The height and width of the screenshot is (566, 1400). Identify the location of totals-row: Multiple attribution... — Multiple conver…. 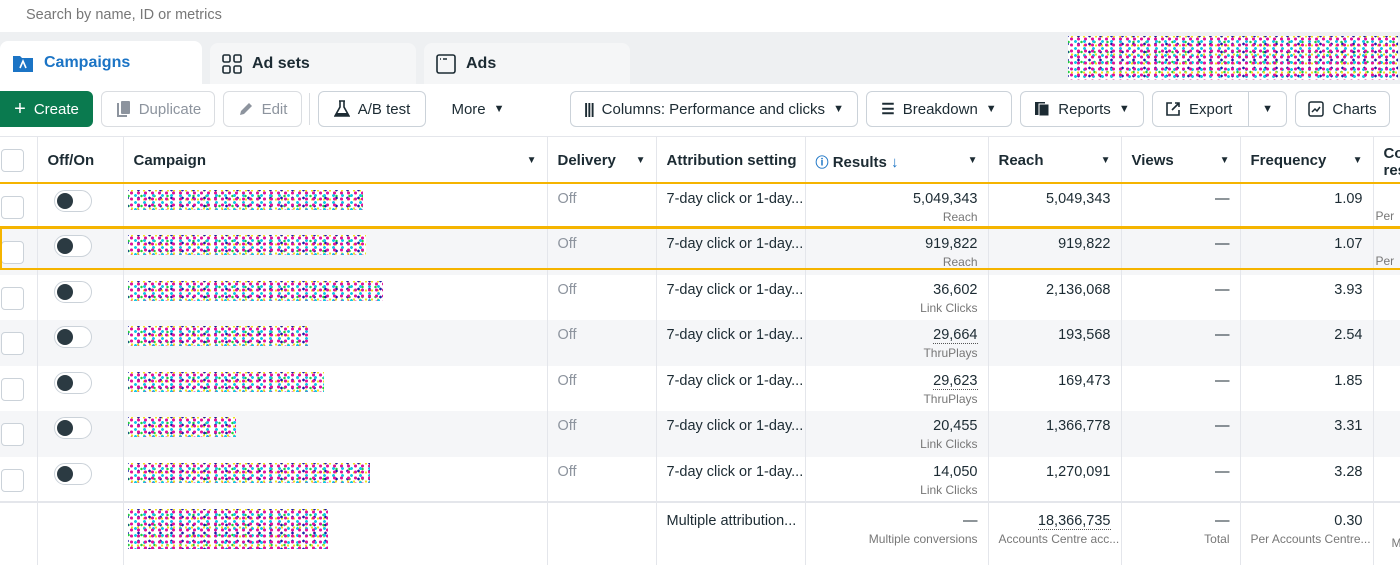
(700, 533).